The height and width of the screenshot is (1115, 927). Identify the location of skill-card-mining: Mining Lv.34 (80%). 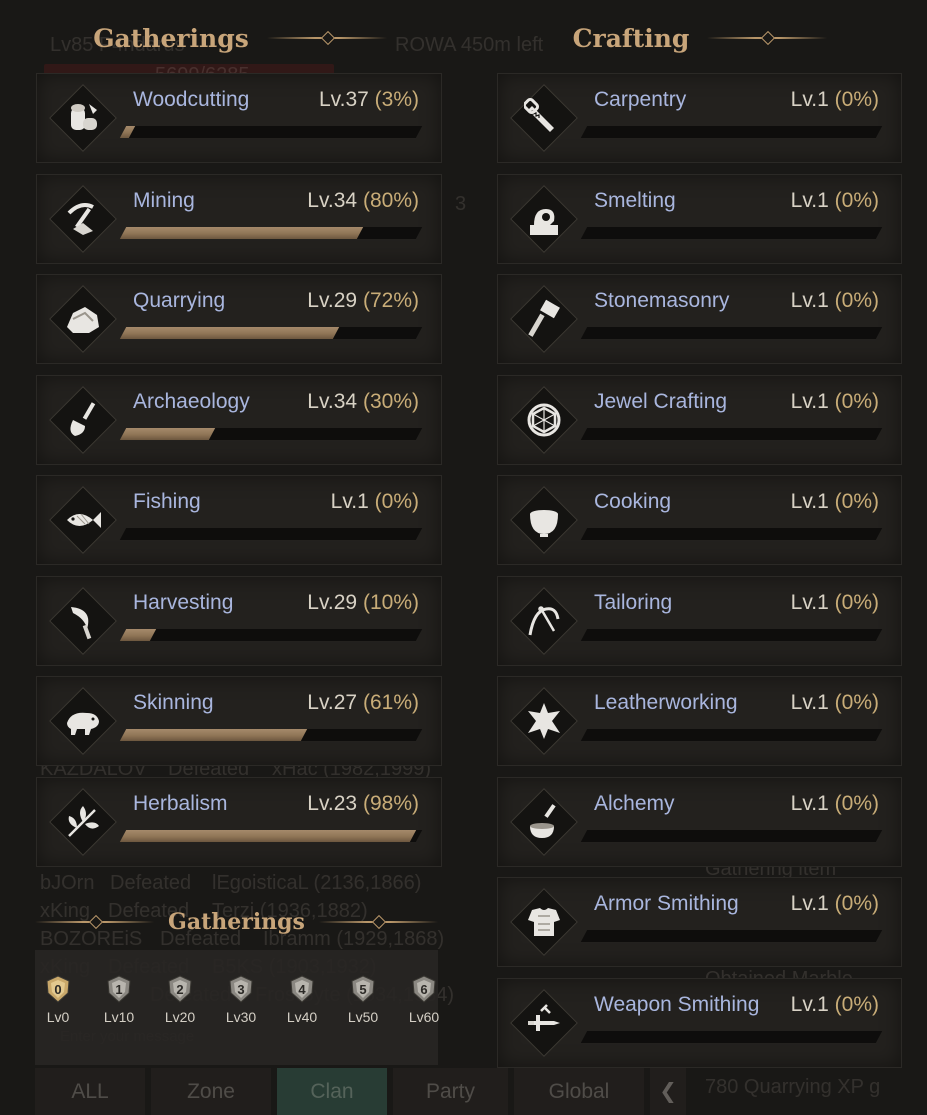
(239, 218).